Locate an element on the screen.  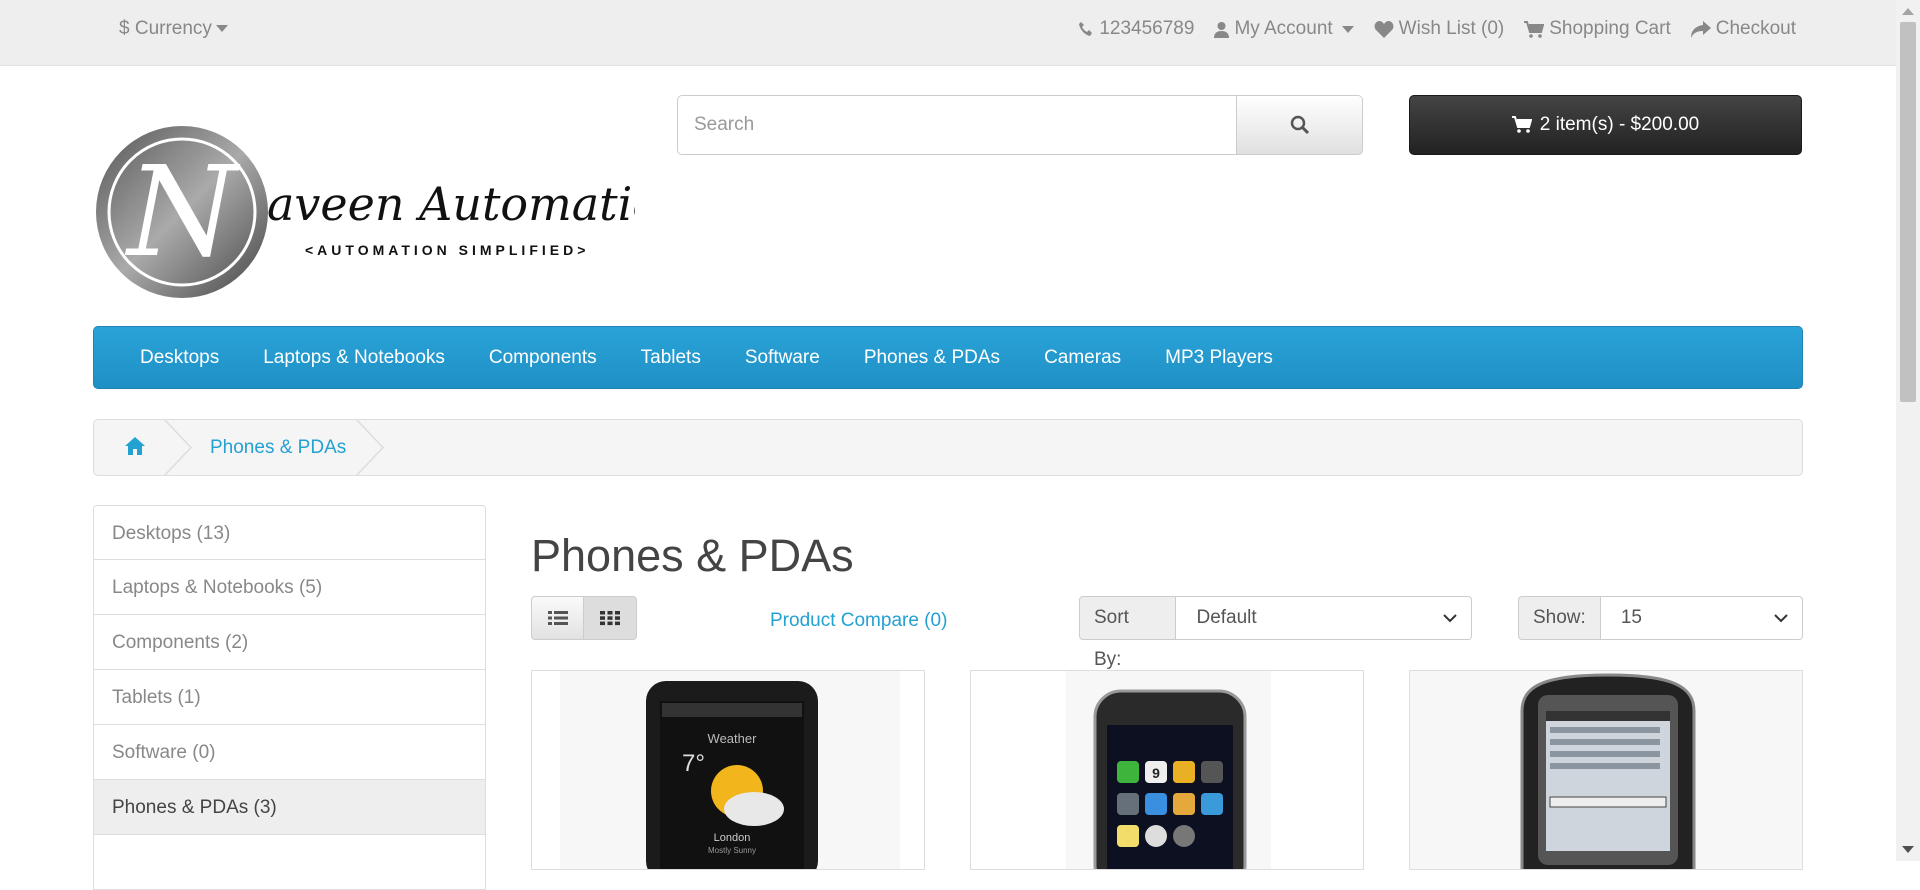
product-card-palm-treo is located at coordinates (1606, 770).